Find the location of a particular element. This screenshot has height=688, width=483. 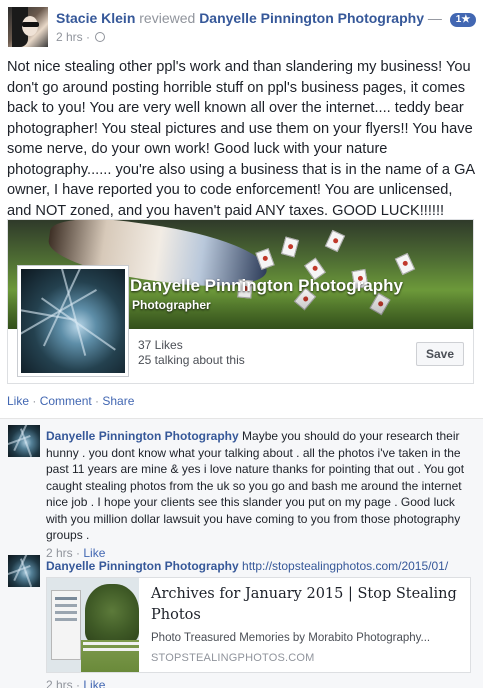

page-card-category: Photographer is located at coordinates (171, 305).